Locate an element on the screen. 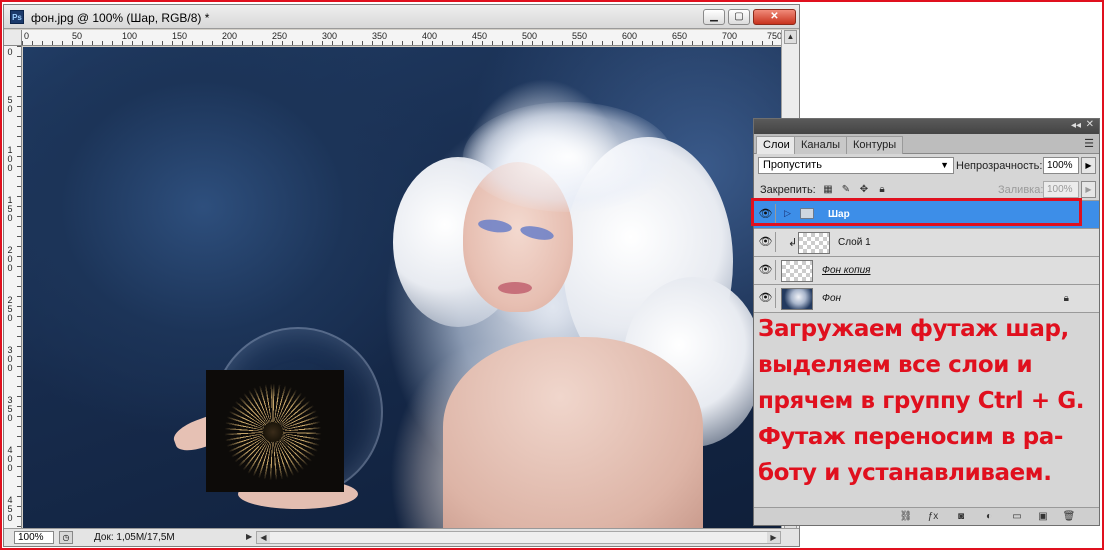 The image size is (1104, 550). link-layers-icon: ⛓ is located at coordinates (906, 517).